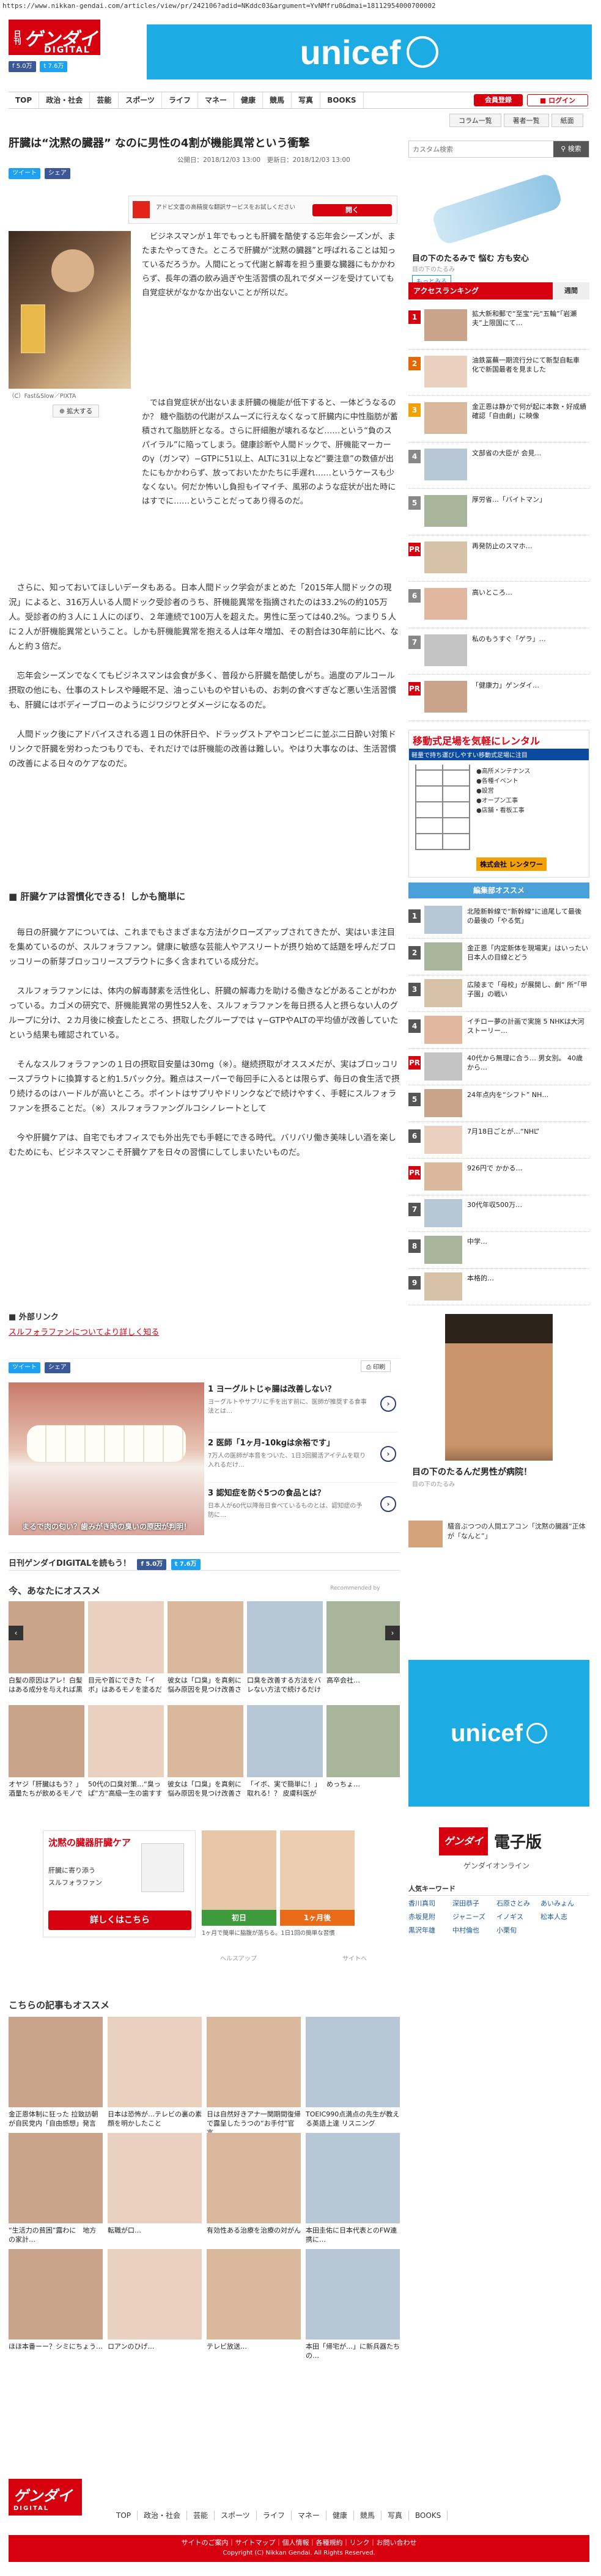  I want to click on recommend-card: 彼女は「口臭」を真剣に悩み原因を見つけ改善させた方法AD（nanacoto）, so click(205, 1751).